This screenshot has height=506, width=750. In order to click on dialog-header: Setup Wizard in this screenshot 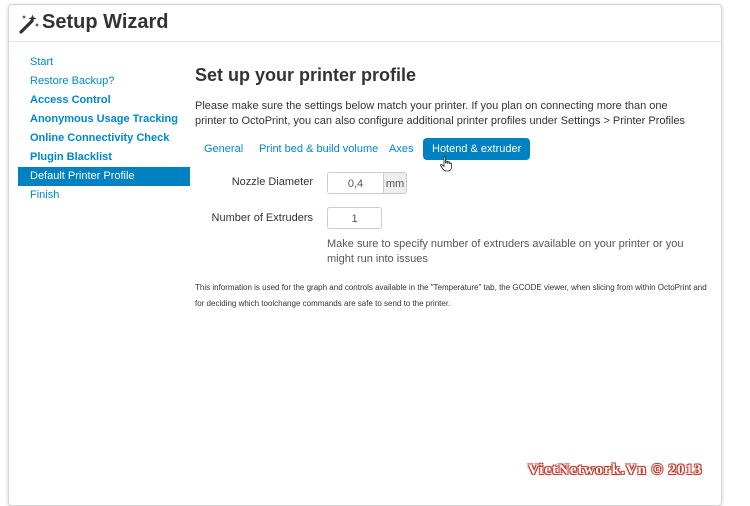, I will do `click(365, 23)`.